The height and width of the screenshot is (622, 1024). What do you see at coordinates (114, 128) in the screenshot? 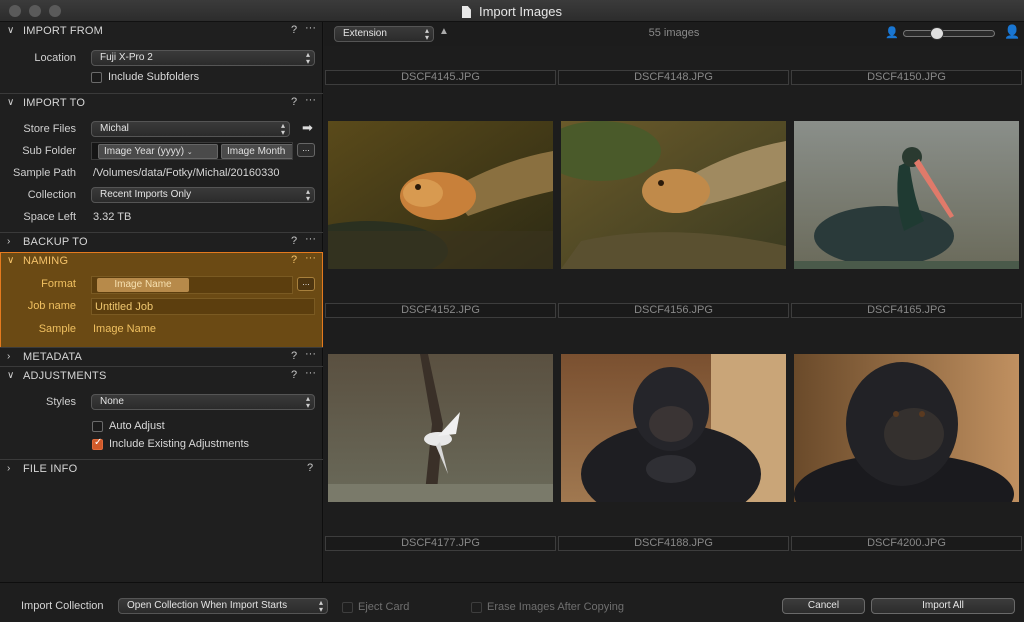
I see `store-files-value: Michal` at bounding box center [114, 128].